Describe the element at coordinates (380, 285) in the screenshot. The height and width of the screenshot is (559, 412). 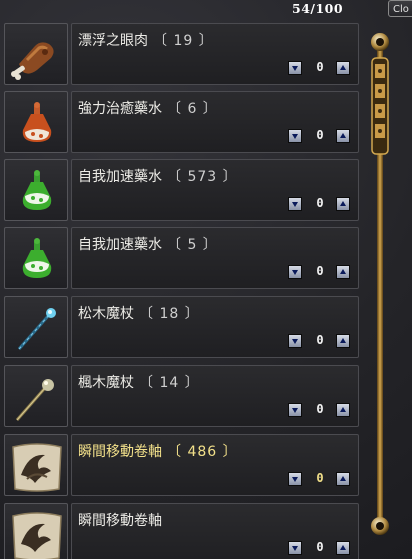
I see `inventory-scrollbar` at that location.